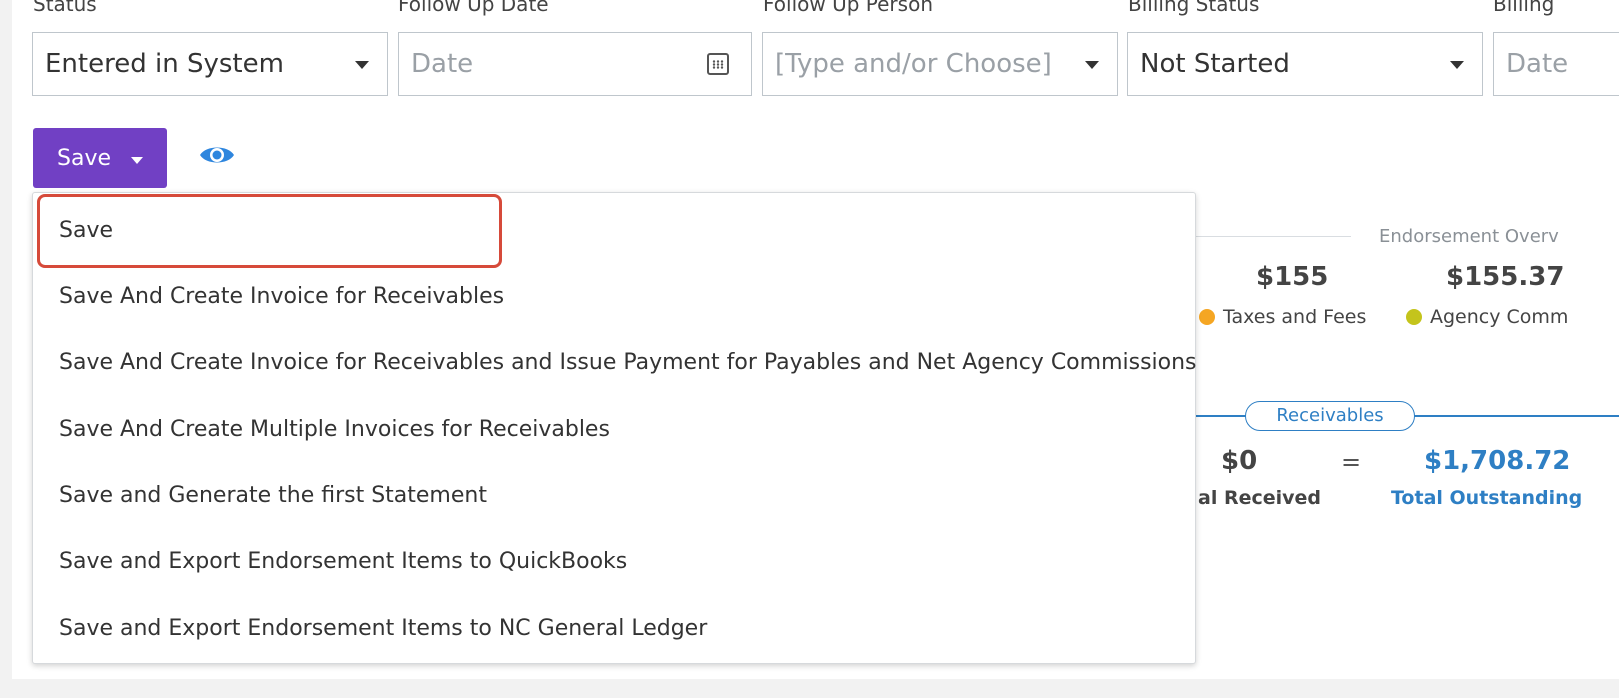  Describe the element at coordinates (164, 64) in the screenshot. I see `status-select-value: Entered in System` at that location.